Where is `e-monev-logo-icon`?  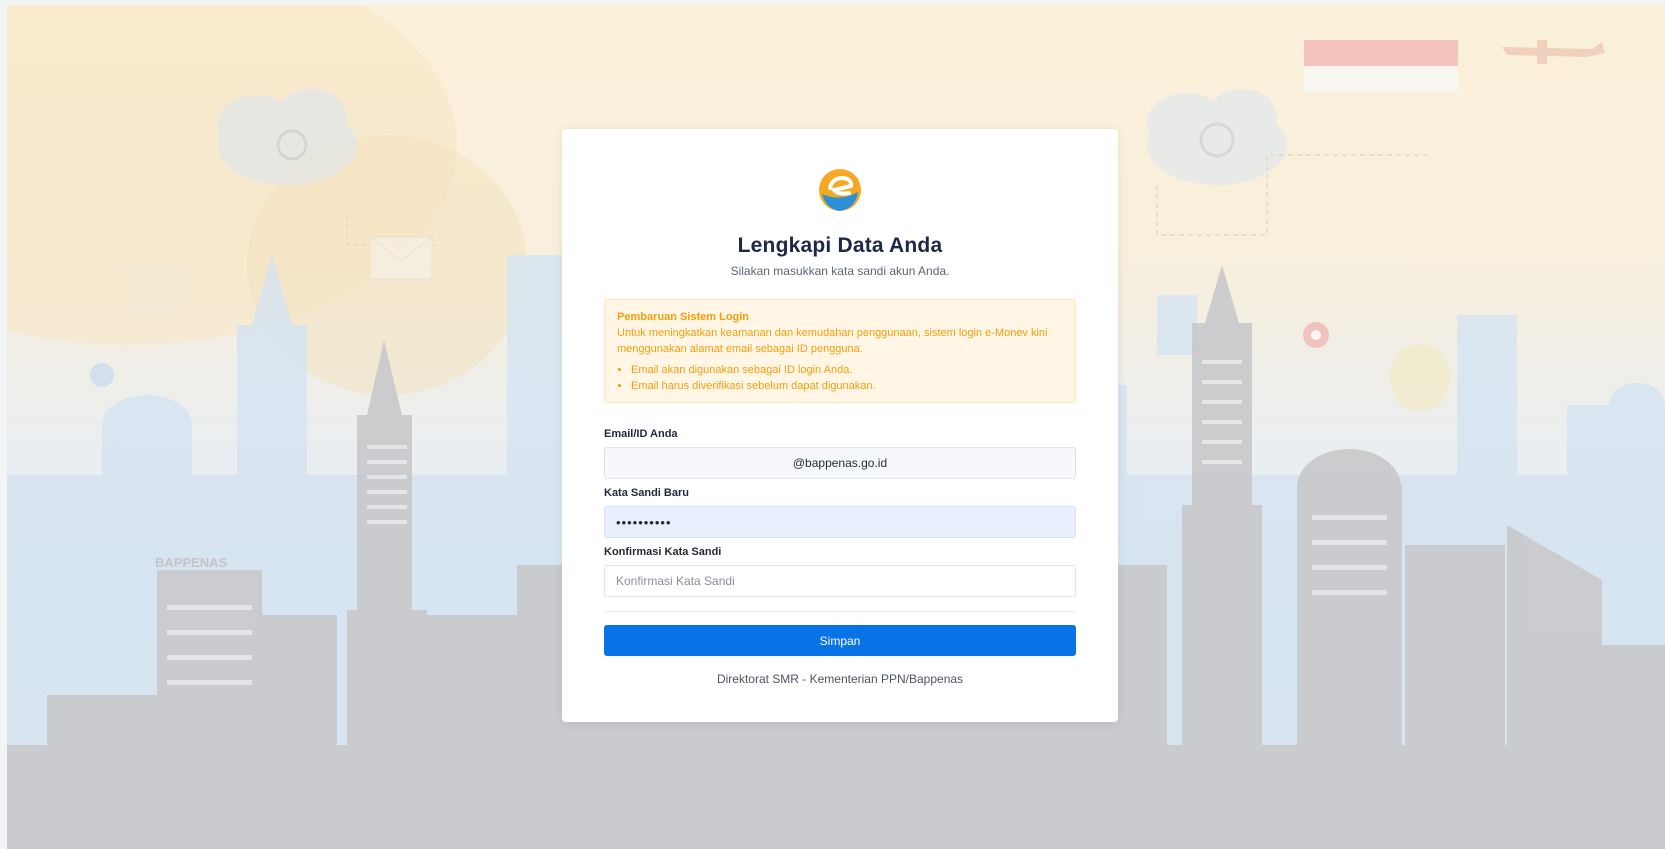
e-monev-logo-icon is located at coordinates (840, 190).